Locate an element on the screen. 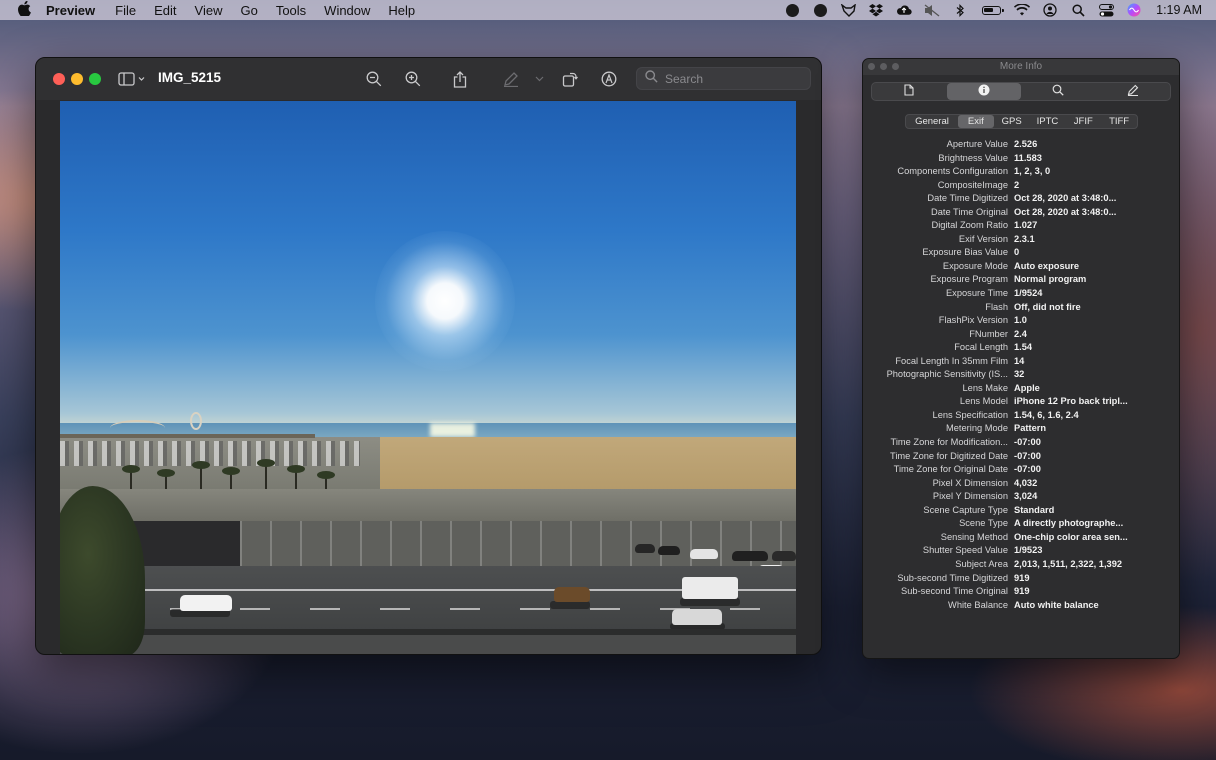 Image resolution: width=1216 pixels, height=760 pixels. exif-key: FNumber is located at coordinates (988, 333).